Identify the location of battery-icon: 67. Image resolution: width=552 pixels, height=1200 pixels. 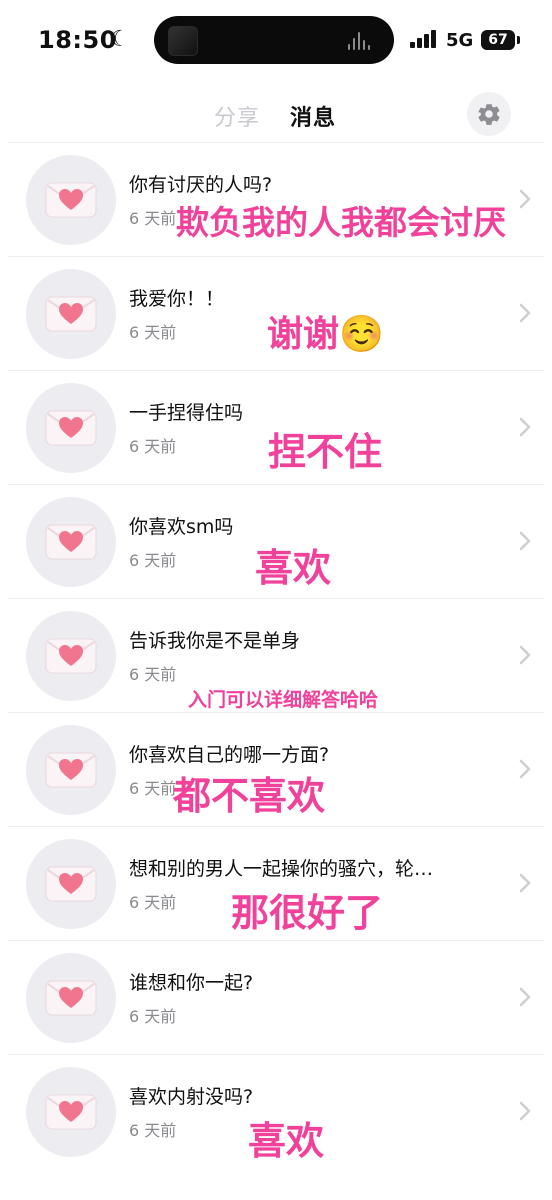
(500, 40).